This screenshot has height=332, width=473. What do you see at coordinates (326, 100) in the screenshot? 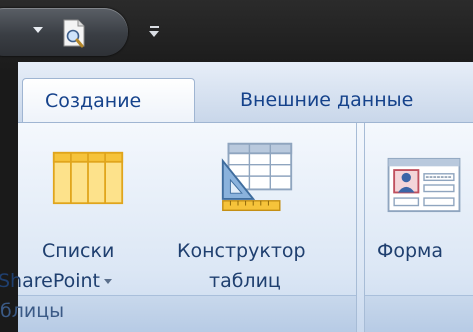
I see `tab-external-data: Внешние данные` at bounding box center [326, 100].